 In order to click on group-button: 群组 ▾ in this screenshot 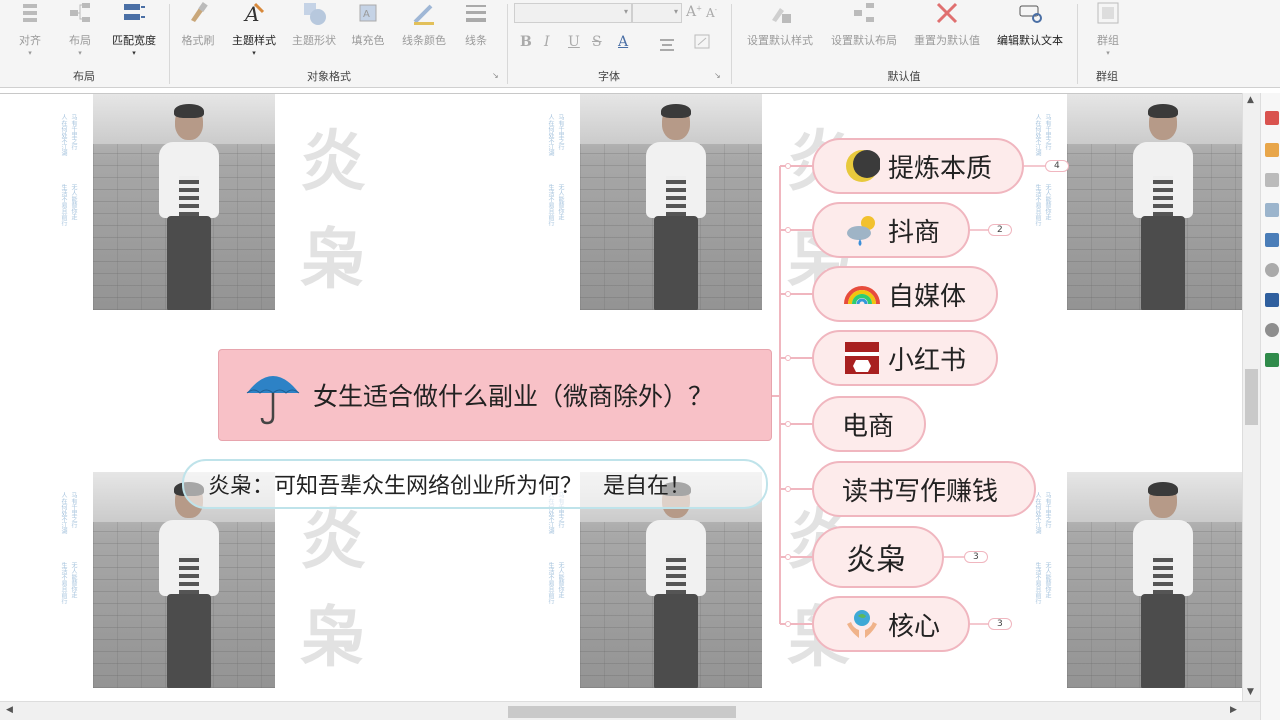, I will do `click(1108, 31)`.